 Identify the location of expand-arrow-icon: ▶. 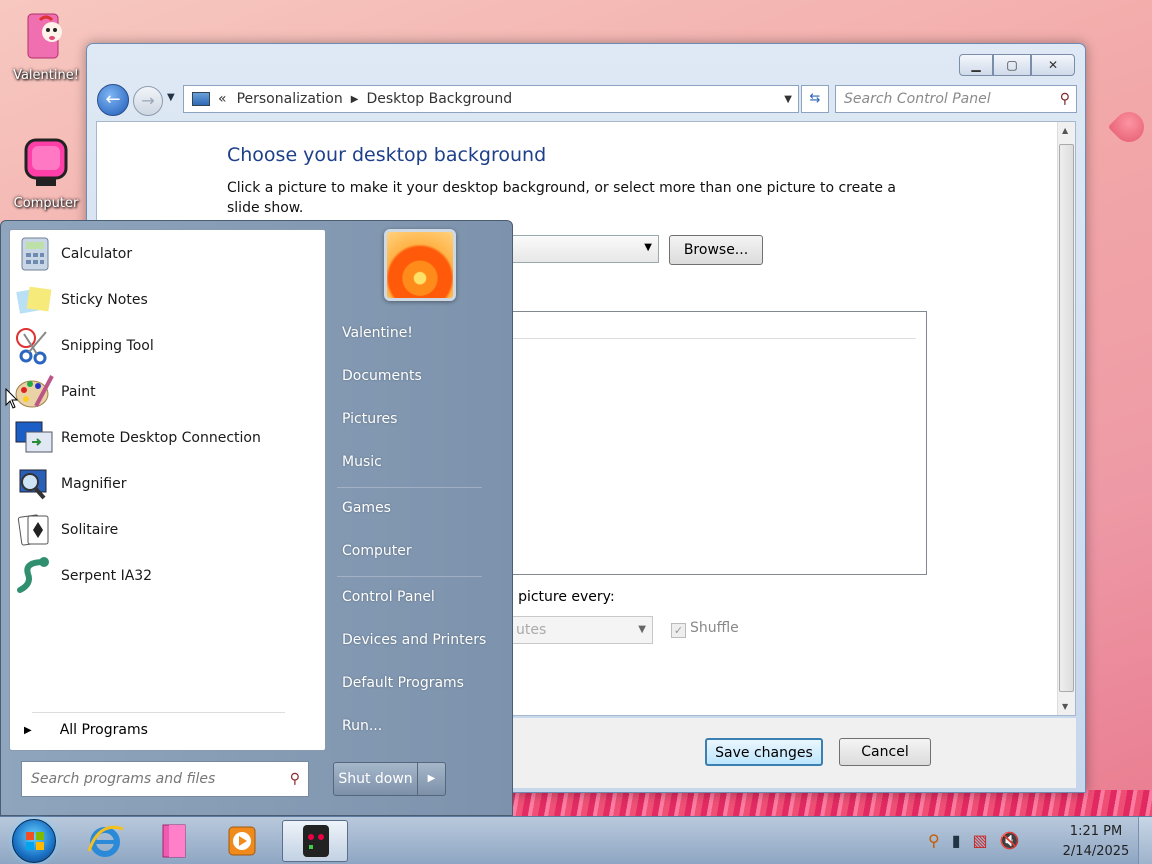
(28, 730).